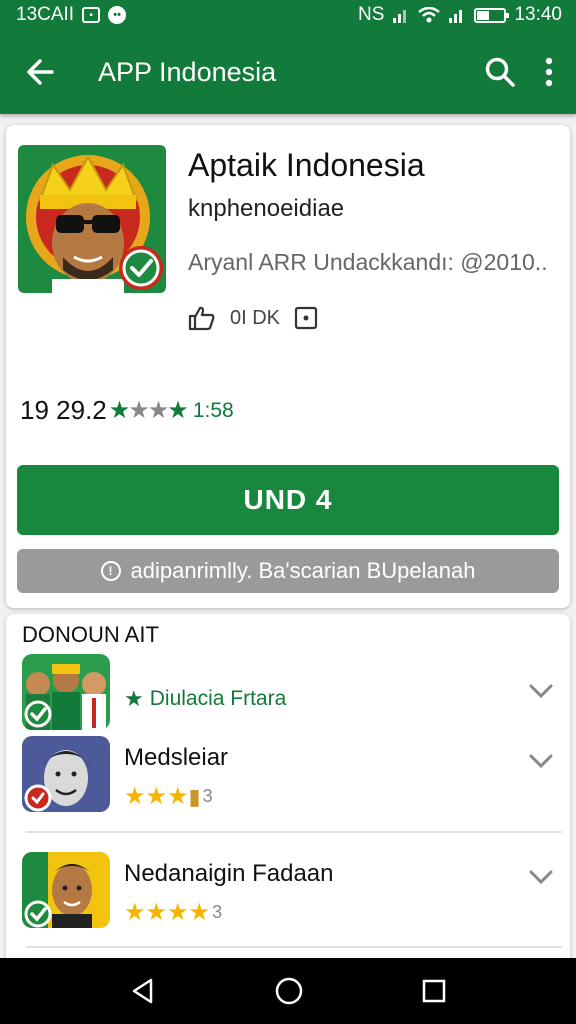  What do you see at coordinates (434, 991) in the screenshot?
I see `recents-square-icon` at bounding box center [434, 991].